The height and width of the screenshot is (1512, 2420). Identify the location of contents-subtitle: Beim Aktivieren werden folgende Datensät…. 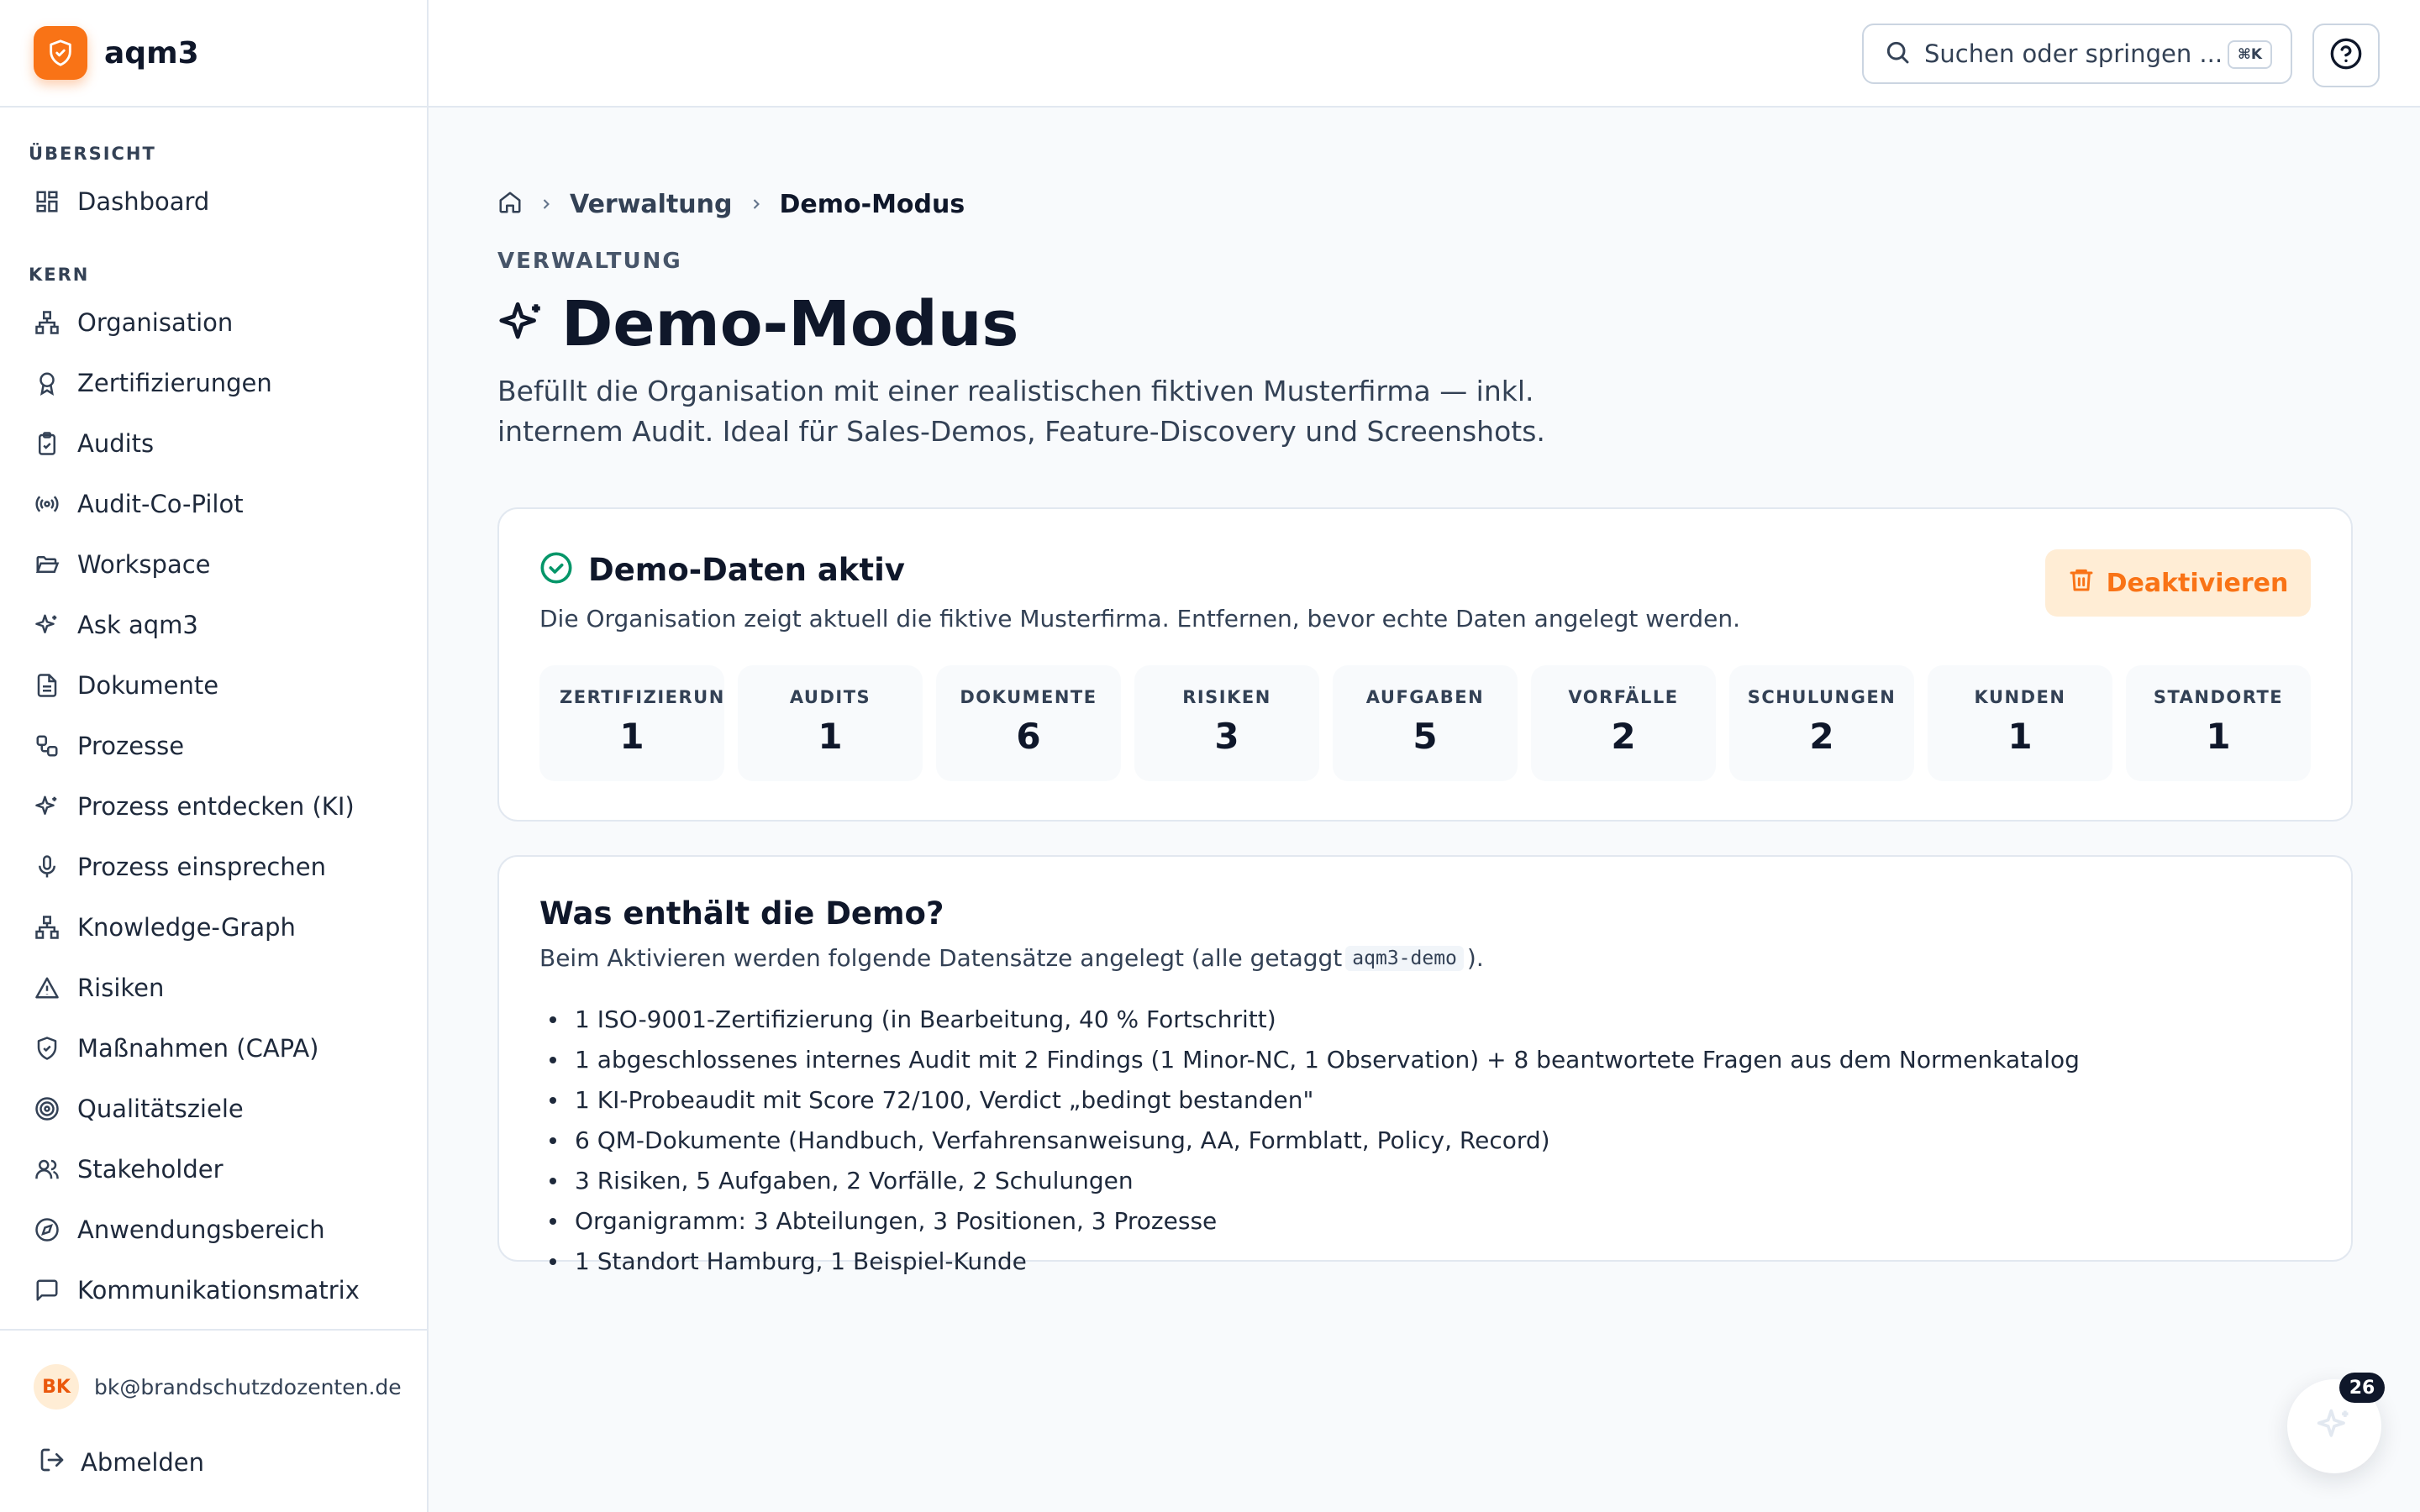
(1012, 958).